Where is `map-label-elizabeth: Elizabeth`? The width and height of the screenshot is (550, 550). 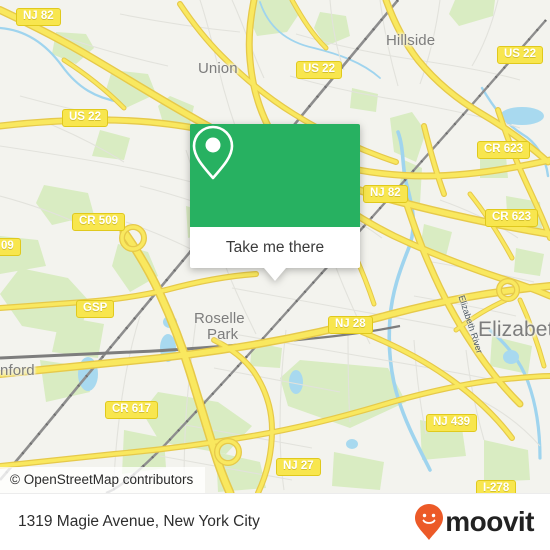 map-label-elizabeth: Elizabeth is located at coordinates (514, 329).